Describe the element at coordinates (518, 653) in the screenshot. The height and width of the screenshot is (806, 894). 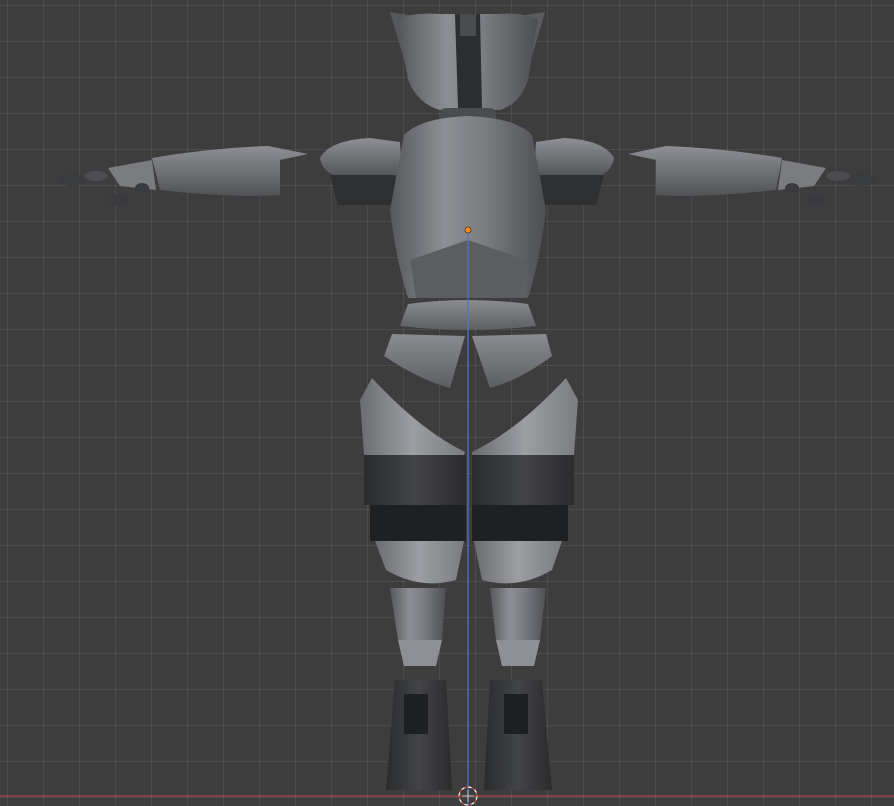
I see `right-ankle-guard` at that location.